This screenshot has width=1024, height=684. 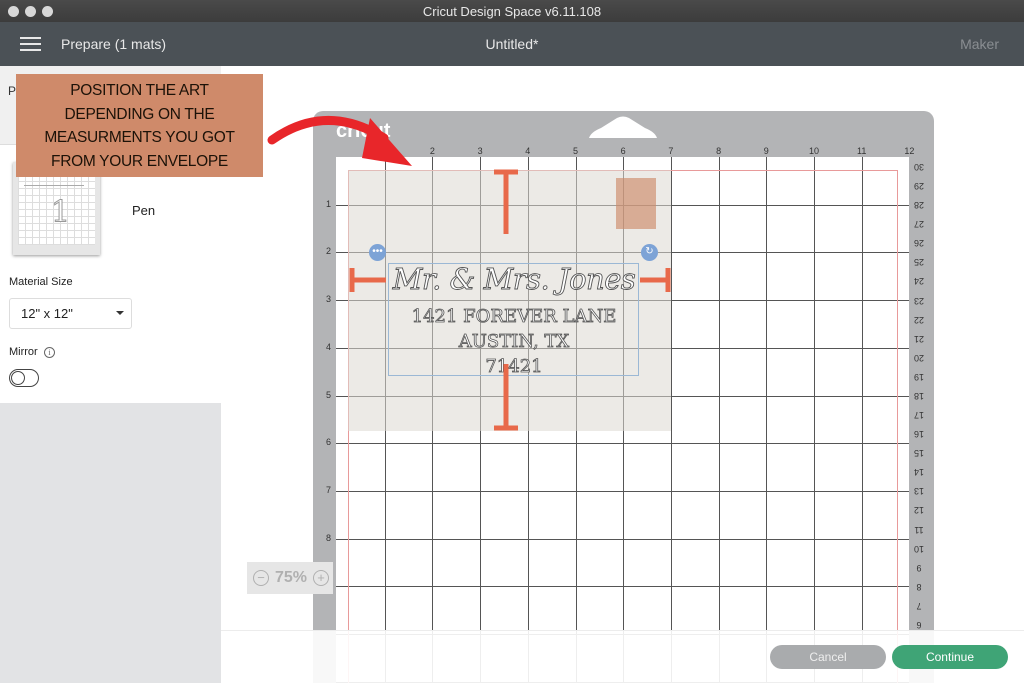 What do you see at coordinates (919, 567) in the screenshot?
I see `right-ruler-label: 9` at bounding box center [919, 567].